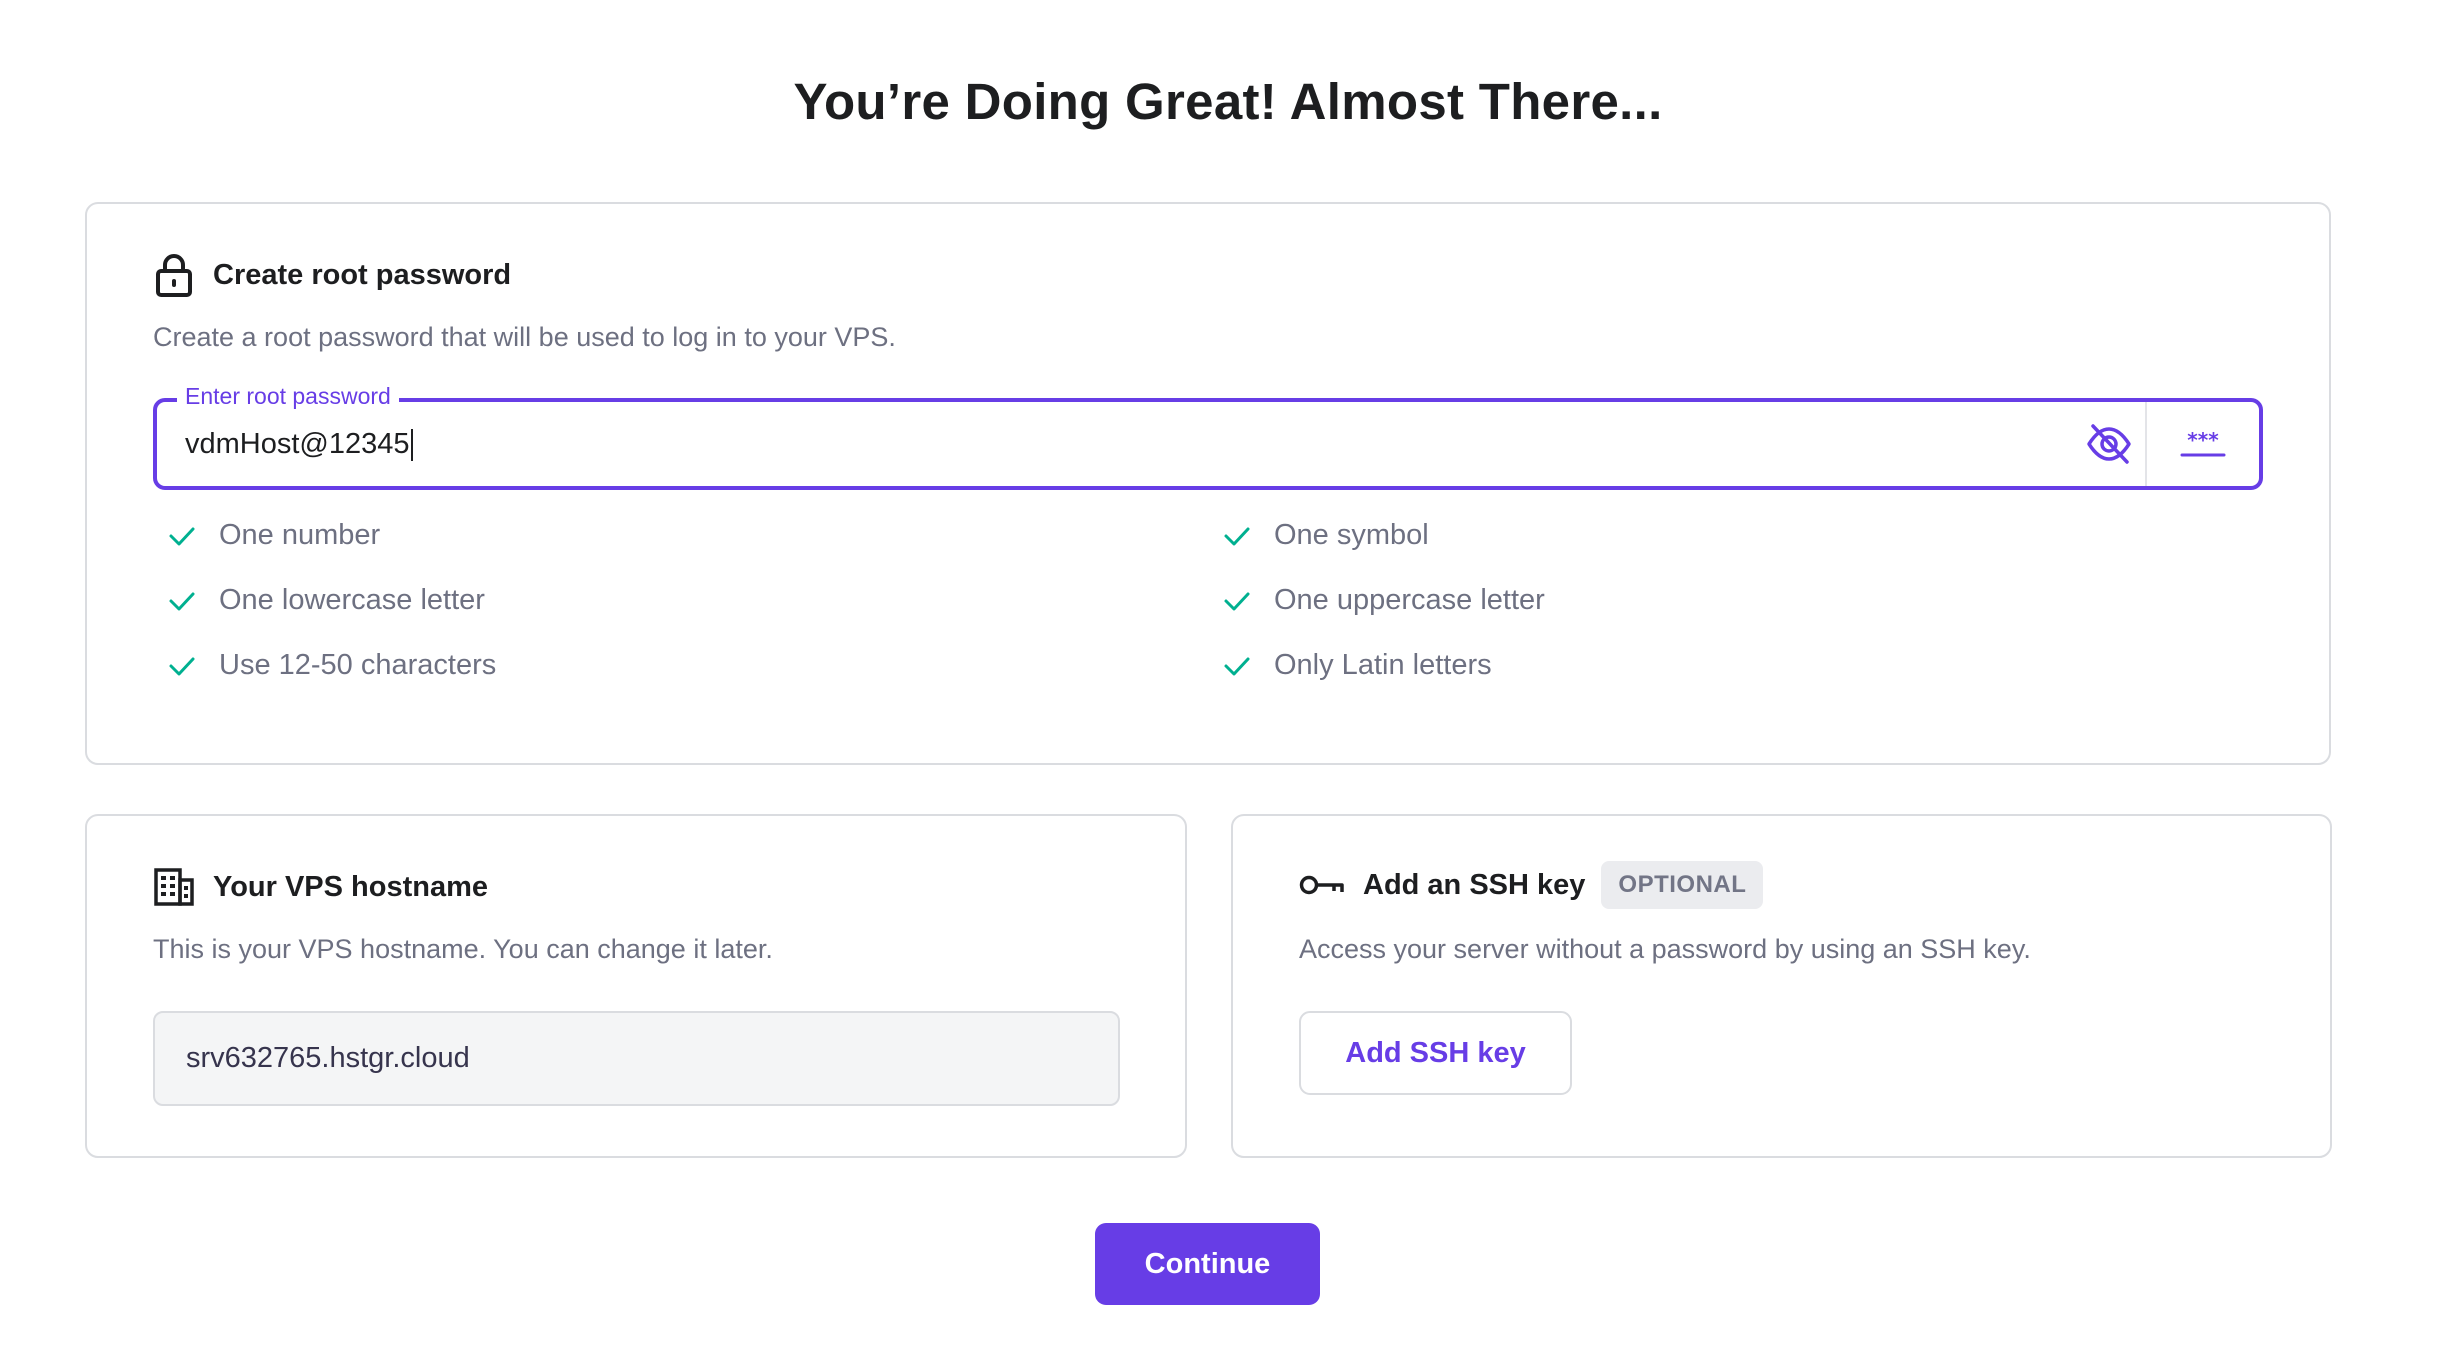  Describe the element at coordinates (636, 1058) in the screenshot. I see `hostname-input: srv632765.hstgr.cloud` at that location.